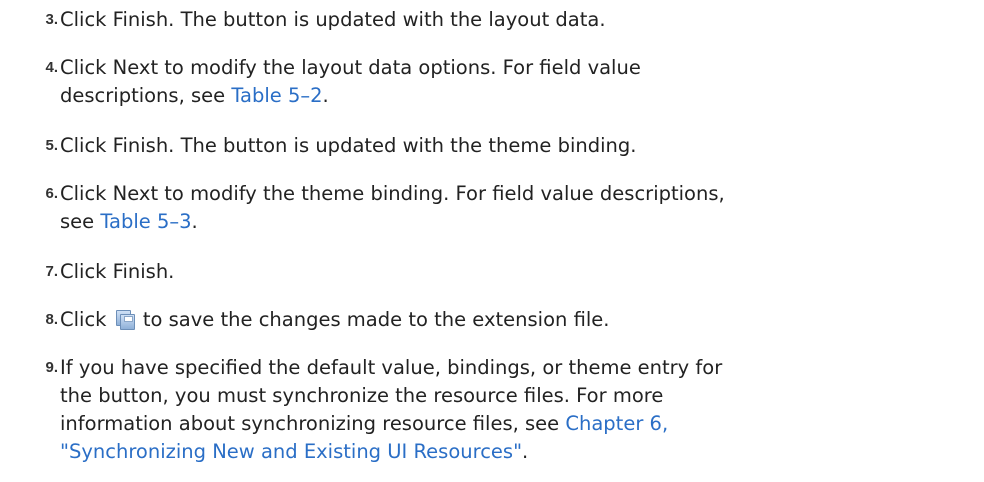 The height and width of the screenshot is (482, 984). What do you see at coordinates (51, 19) in the screenshot?
I see `step-number: 3.` at bounding box center [51, 19].